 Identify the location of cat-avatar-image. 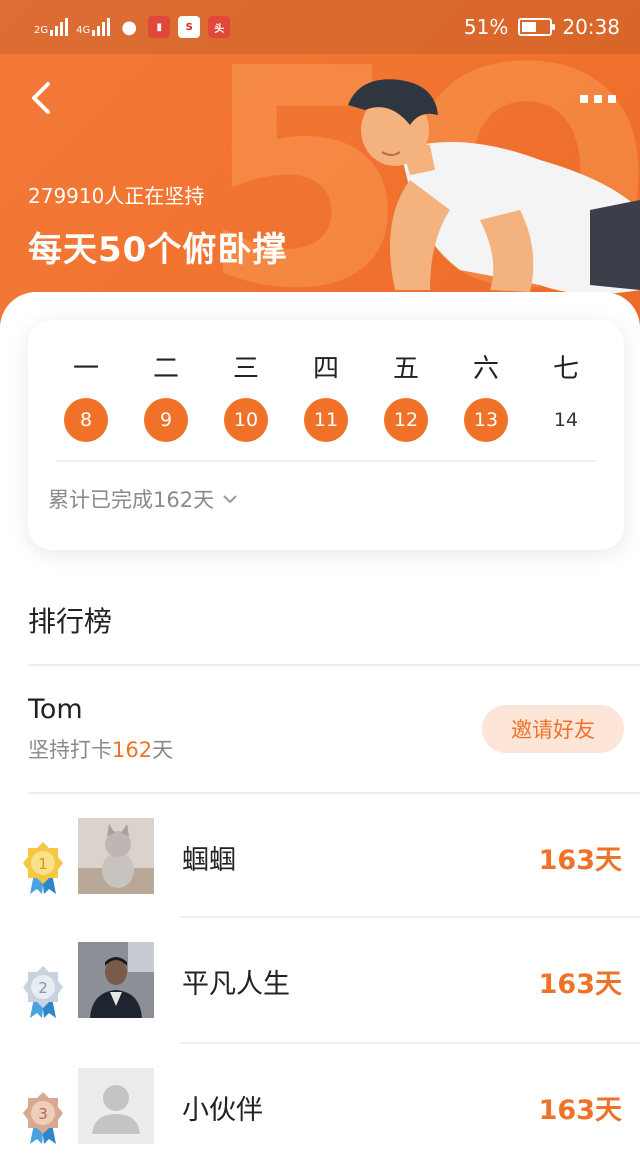
(116, 856).